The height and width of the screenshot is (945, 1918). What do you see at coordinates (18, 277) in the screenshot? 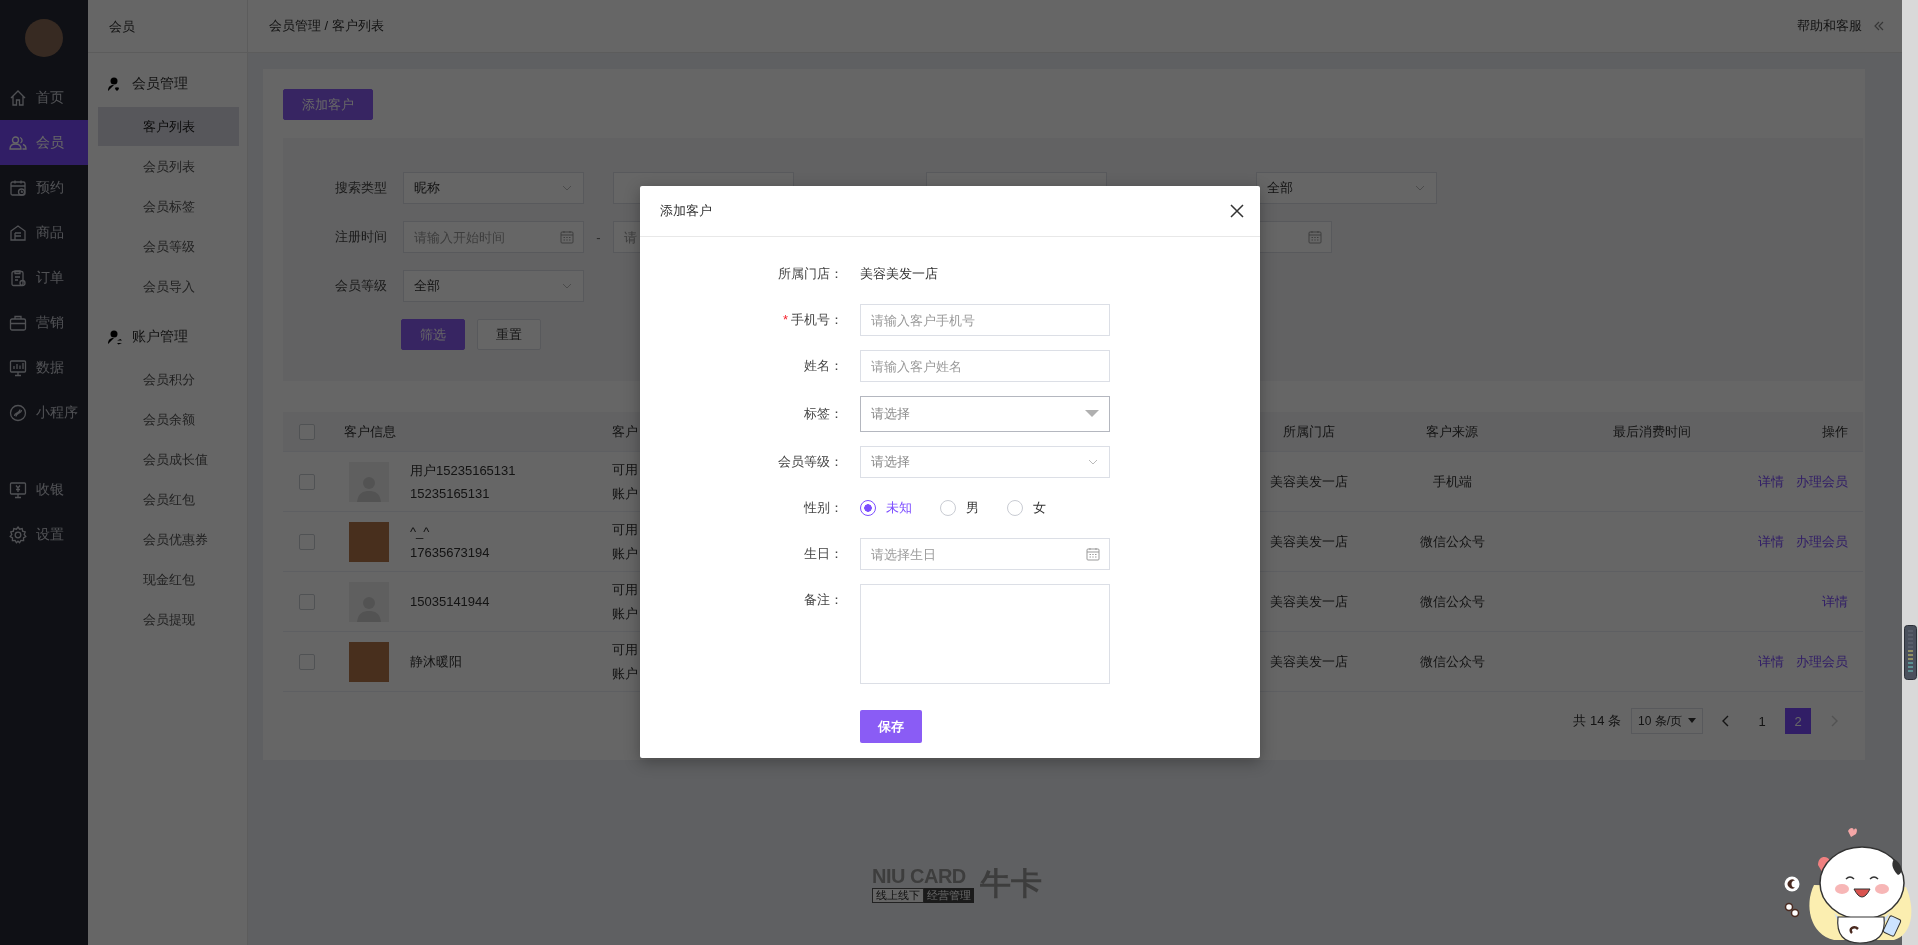
I see `clipboard-icon` at bounding box center [18, 277].